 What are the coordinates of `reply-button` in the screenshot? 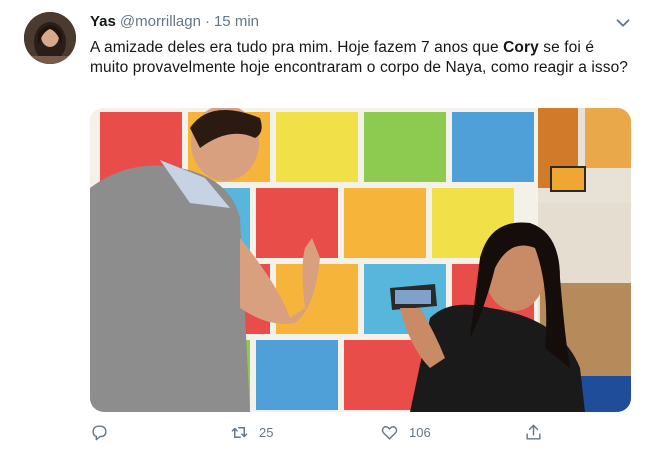 It's located at (99, 432).